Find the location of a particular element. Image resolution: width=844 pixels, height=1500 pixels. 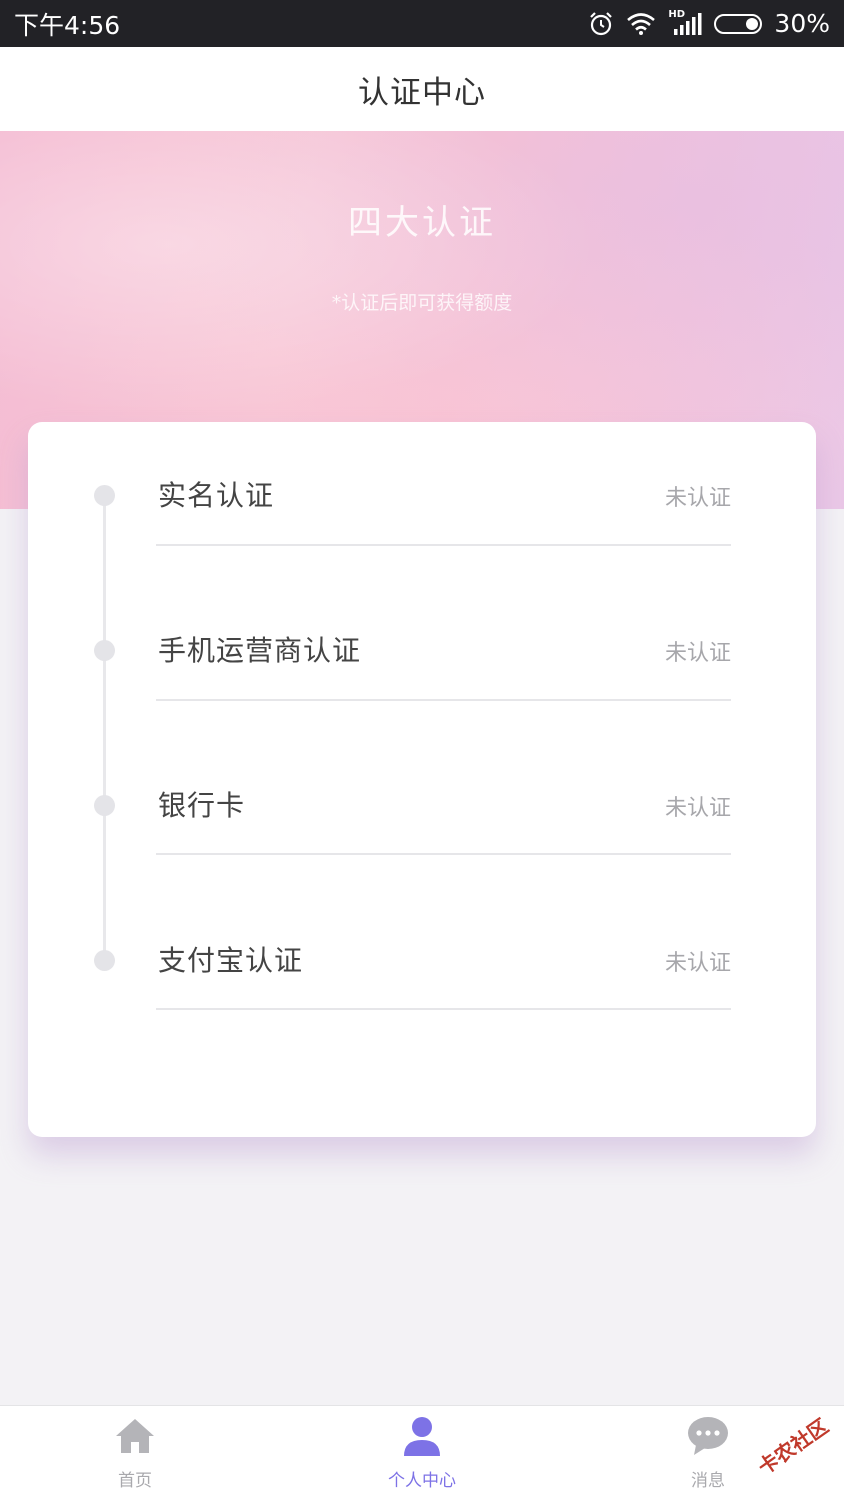

banner-subtitle: *认证后即可获得额度 is located at coordinates (422, 303).